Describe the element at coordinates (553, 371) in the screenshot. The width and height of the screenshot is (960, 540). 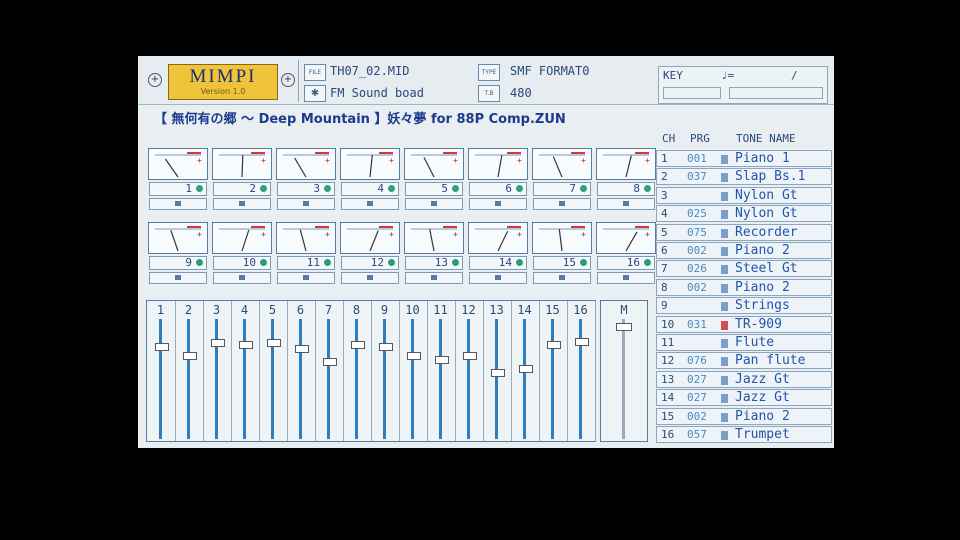
I see `channel-fader: 15` at that location.